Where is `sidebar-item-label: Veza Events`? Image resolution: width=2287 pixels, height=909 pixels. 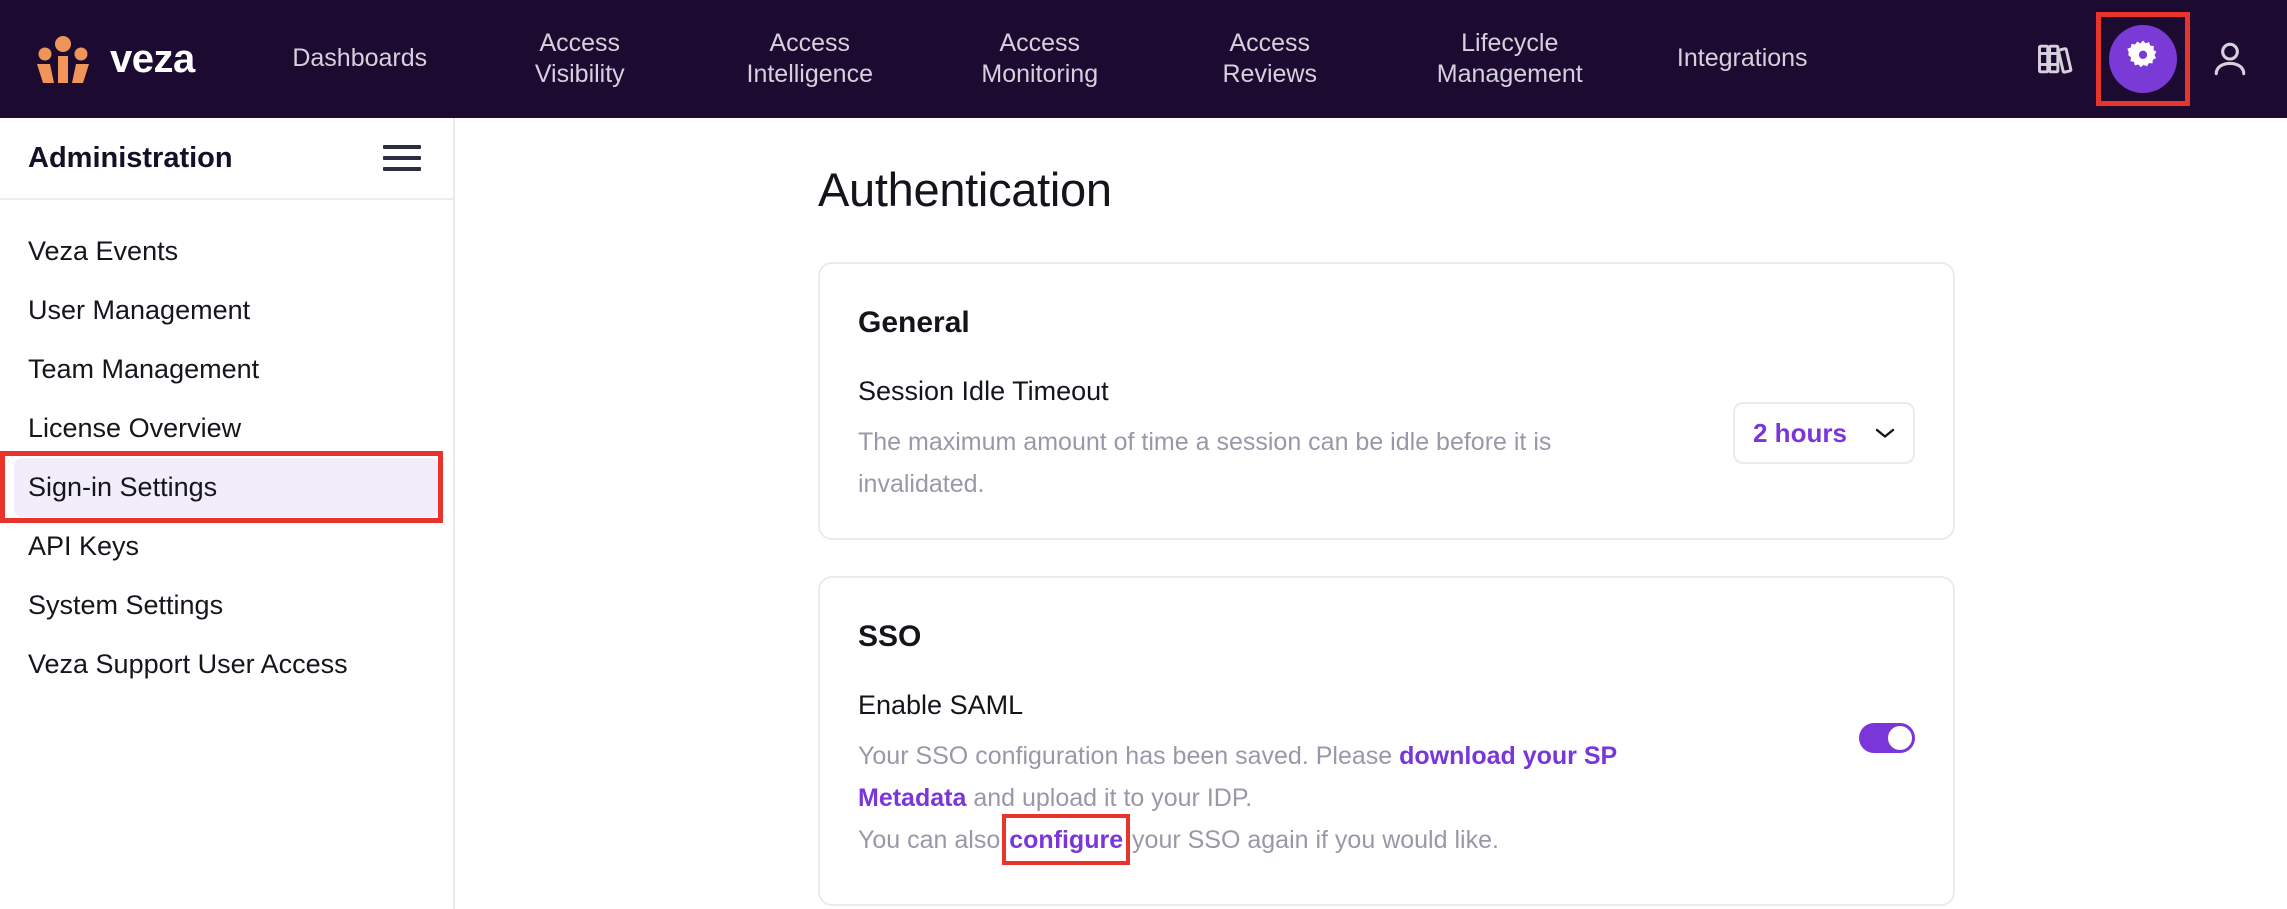
sidebar-item-label: Veza Events is located at coordinates (103, 251).